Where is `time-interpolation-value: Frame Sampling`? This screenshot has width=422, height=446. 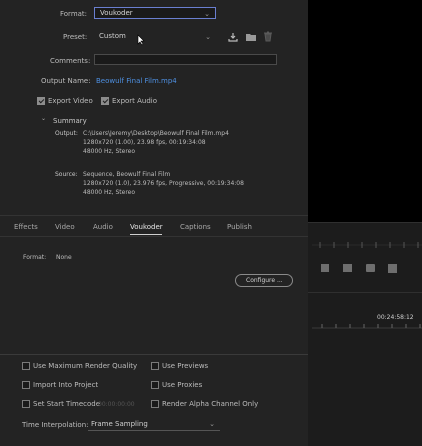 time-interpolation-value: Frame Sampling is located at coordinates (119, 424).